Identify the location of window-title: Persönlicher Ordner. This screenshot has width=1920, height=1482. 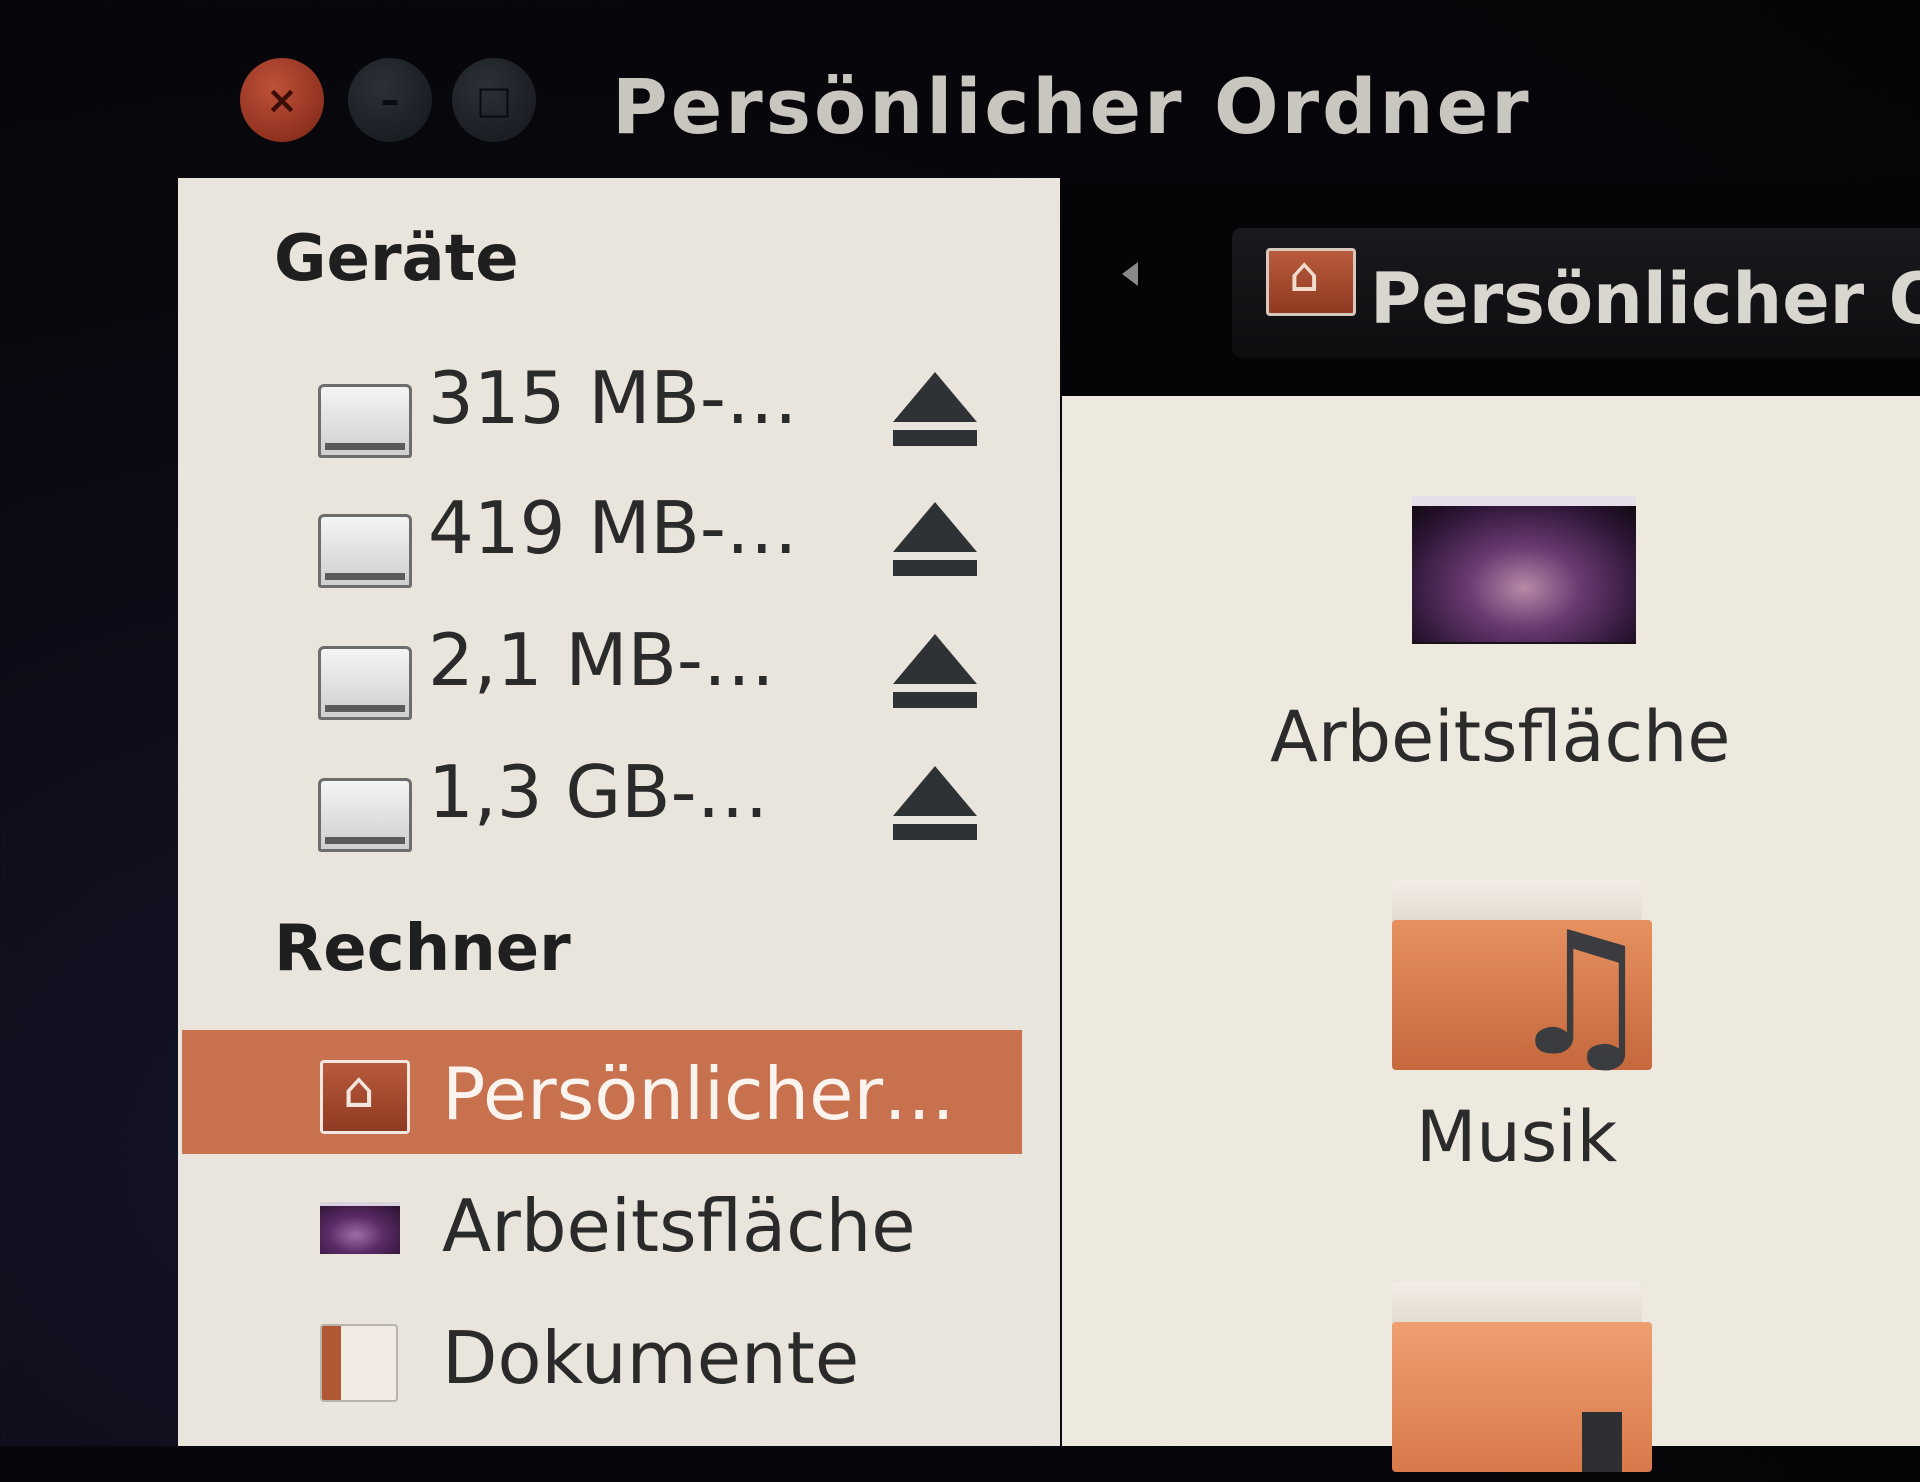
(1072, 106).